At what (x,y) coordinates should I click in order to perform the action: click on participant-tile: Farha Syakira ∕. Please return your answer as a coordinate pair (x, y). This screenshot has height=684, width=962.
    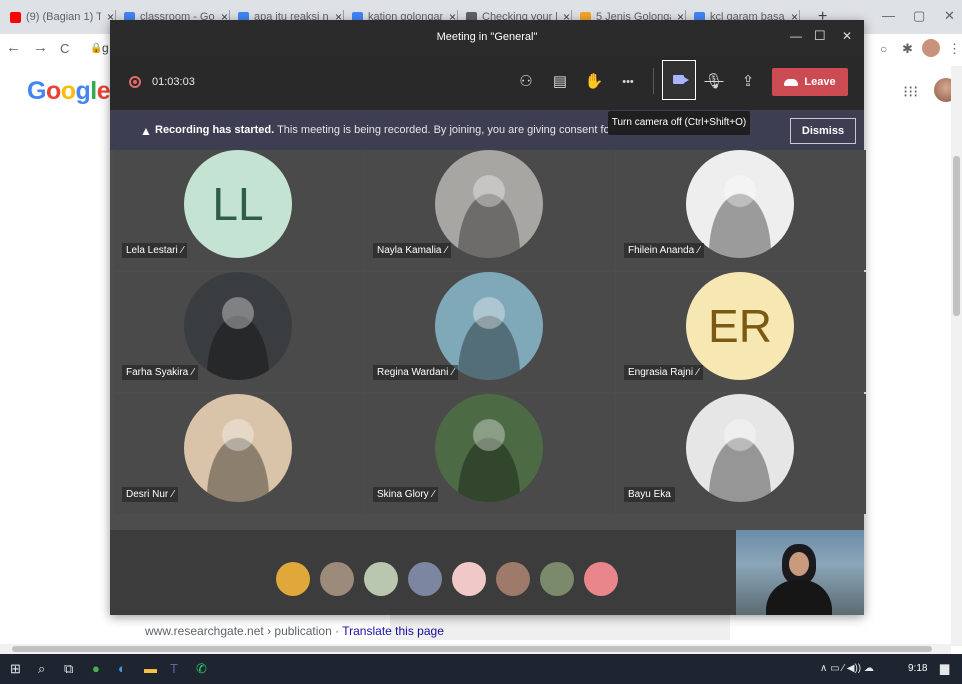
    Looking at the image, I should click on (239, 332).